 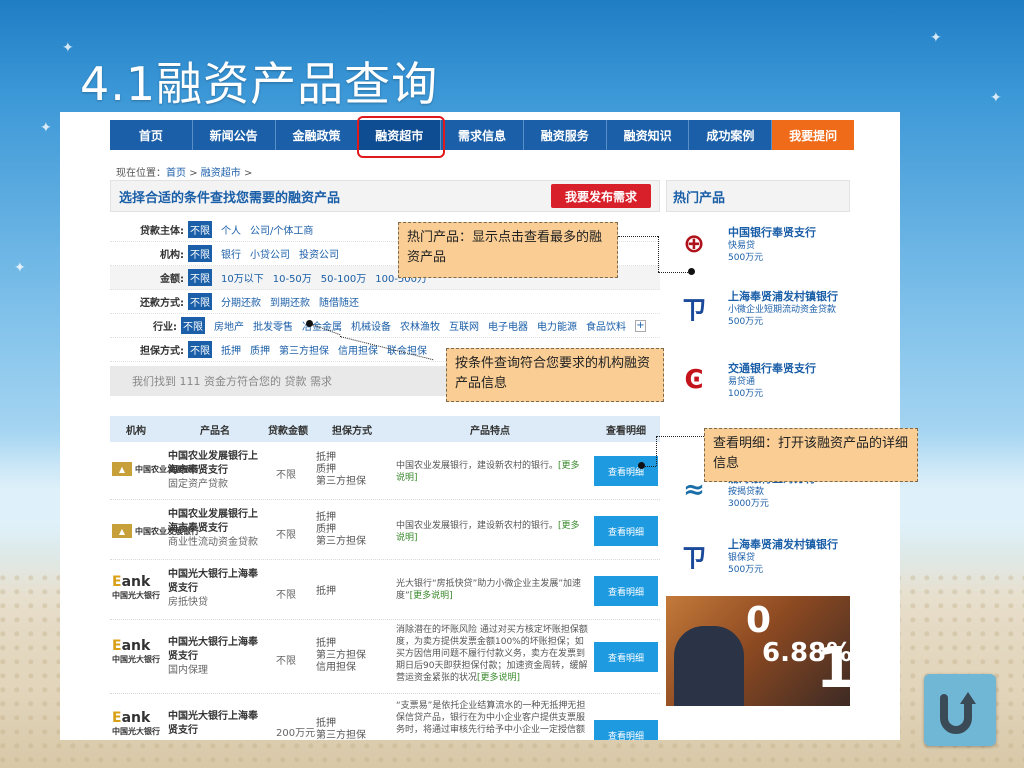 I want to click on product-institution: 中国农业发展银行上海市奉贤支行 固定资产贷款, so click(x=214, y=471).